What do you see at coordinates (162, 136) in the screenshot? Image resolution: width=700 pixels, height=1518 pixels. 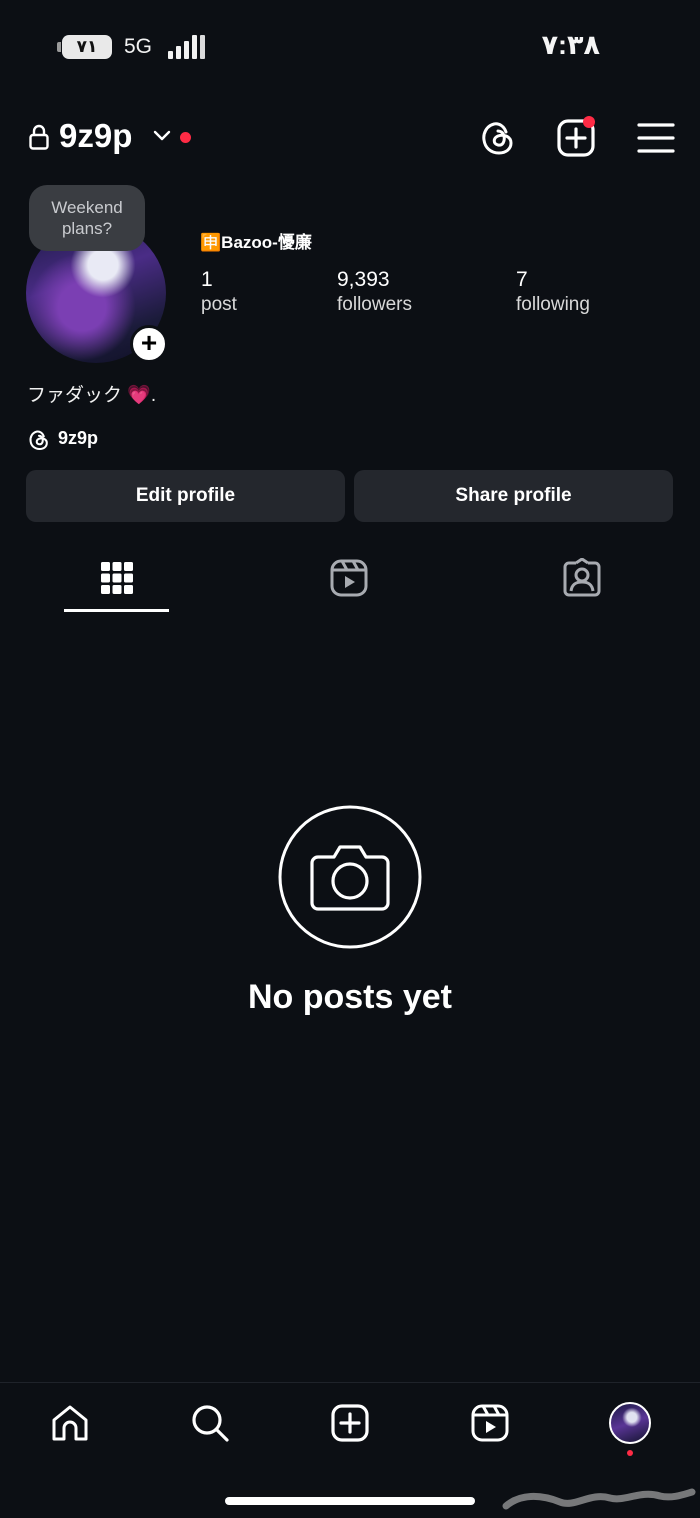 I see `chevron-down-icon` at bounding box center [162, 136].